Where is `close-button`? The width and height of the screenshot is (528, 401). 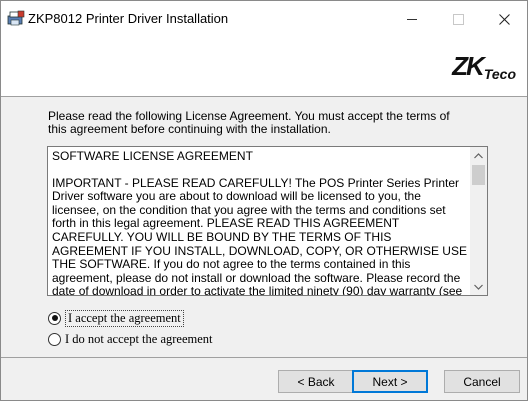 close-button is located at coordinates (504, 19).